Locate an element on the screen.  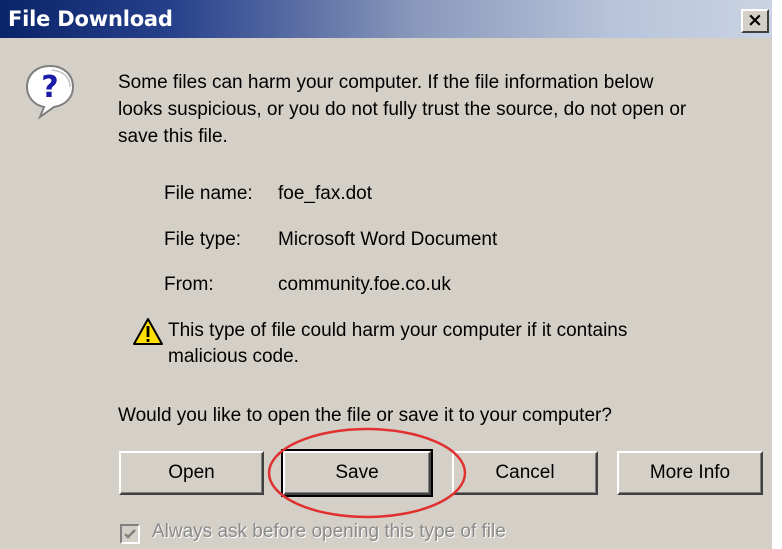
open-button: Open is located at coordinates (191, 473).